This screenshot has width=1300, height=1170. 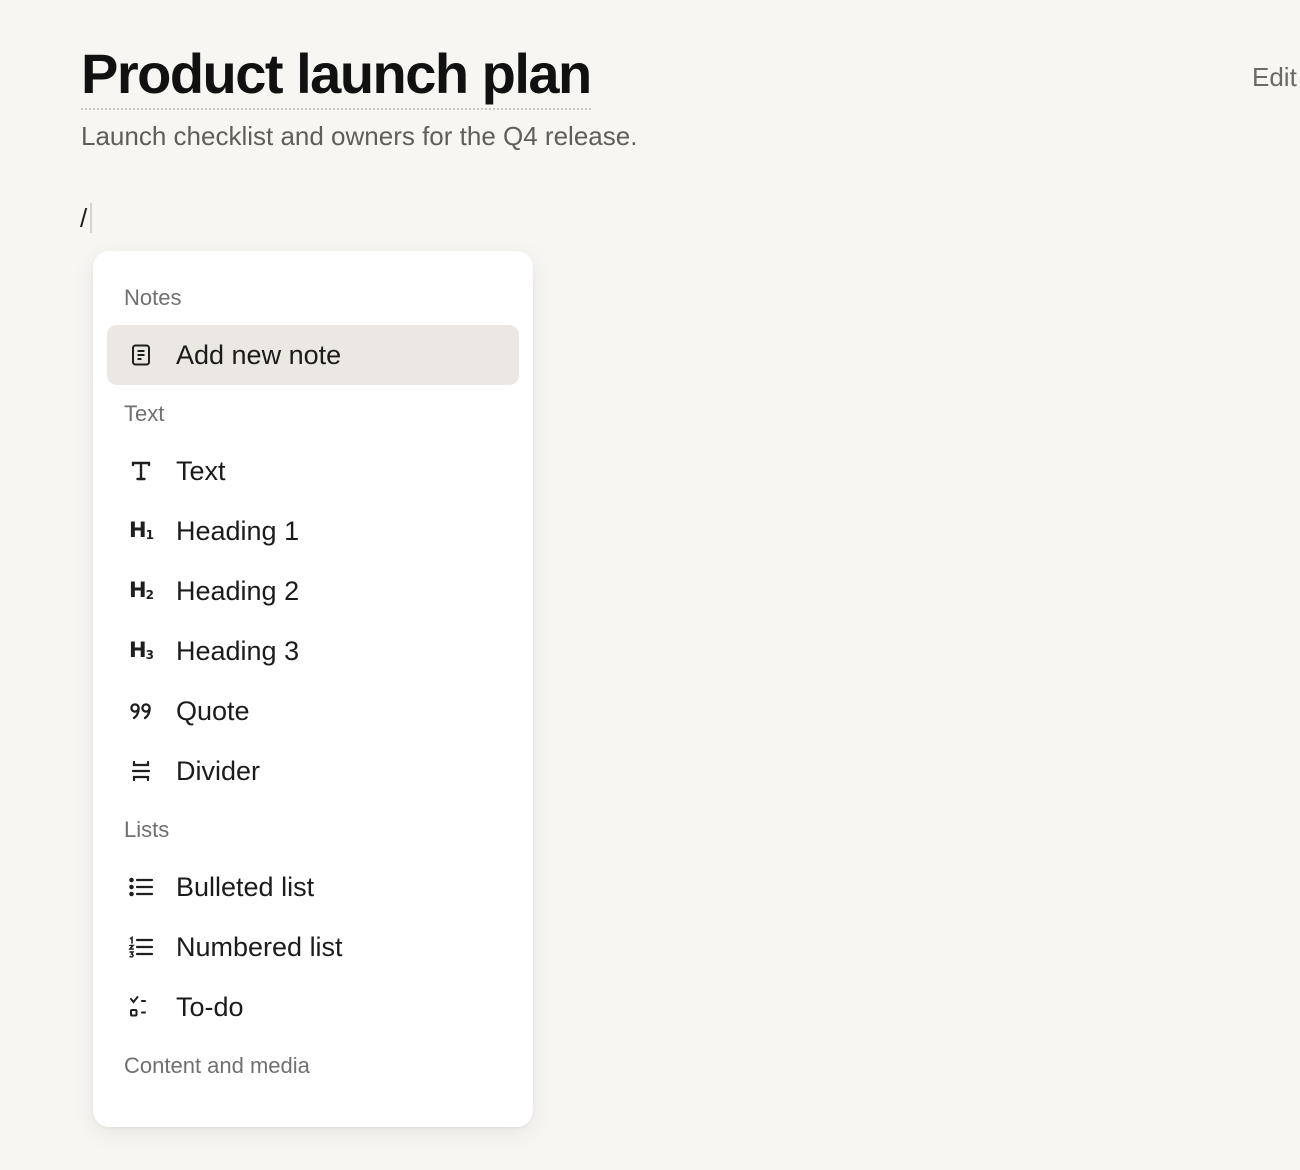 I want to click on slash-command-text: /, so click(x=84, y=218).